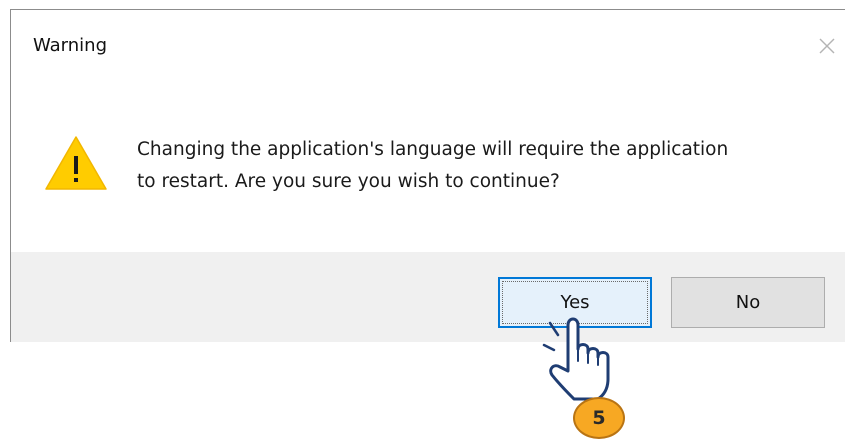 The image size is (846, 440). I want to click on close-icon, so click(827, 46).